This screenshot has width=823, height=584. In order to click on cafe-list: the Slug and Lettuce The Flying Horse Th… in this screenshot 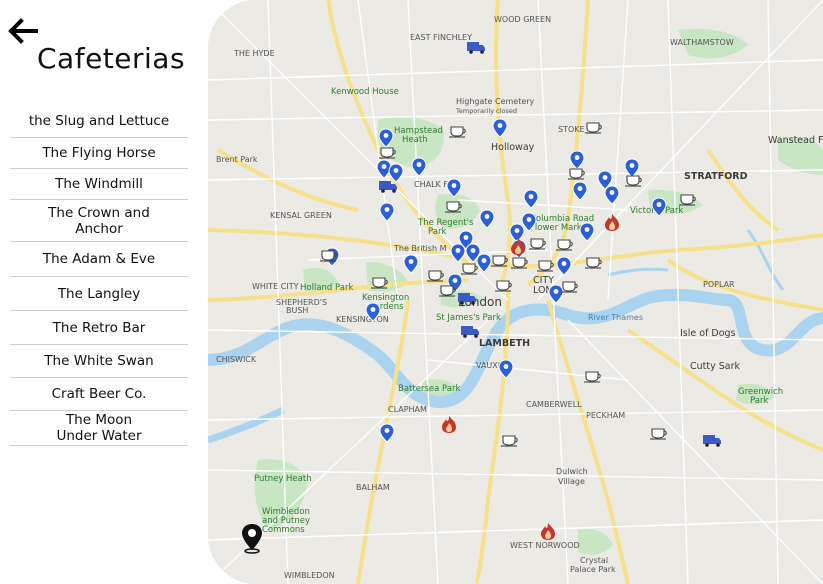, I will do `click(99, 275)`.